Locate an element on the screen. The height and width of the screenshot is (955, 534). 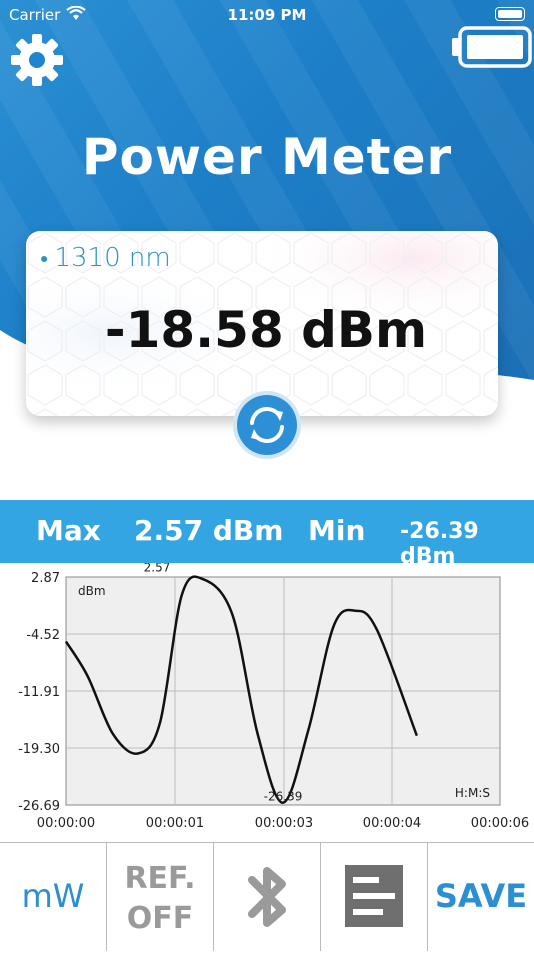
unit-mw-button: mW is located at coordinates (53, 897).